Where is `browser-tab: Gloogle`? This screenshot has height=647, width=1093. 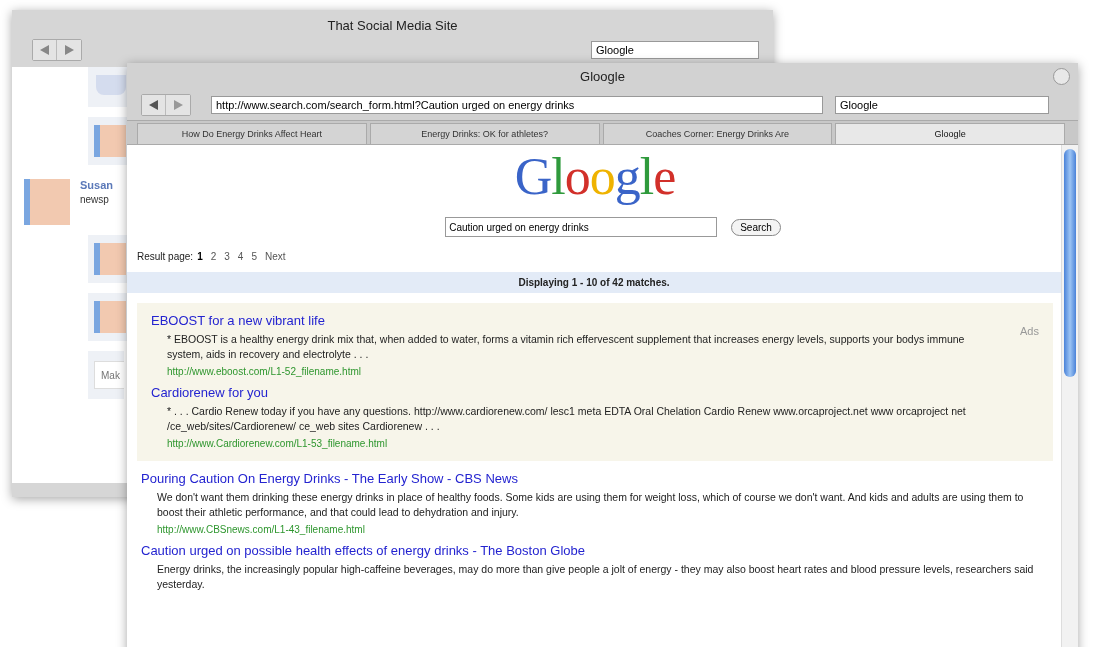 browser-tab: Gloogle is located at coordinates (950, 133).